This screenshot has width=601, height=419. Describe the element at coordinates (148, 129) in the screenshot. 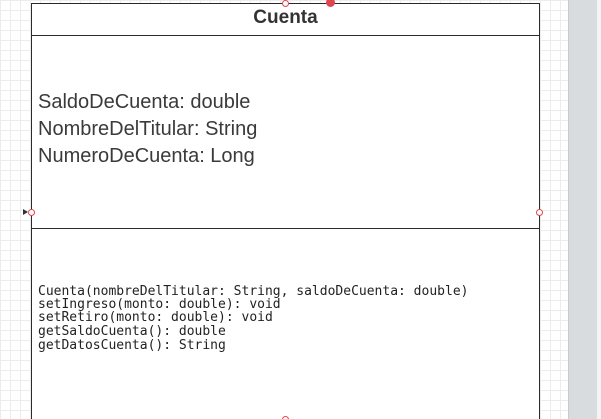

I see `attribute-nombre: NombreDelTitular: String` at that location.